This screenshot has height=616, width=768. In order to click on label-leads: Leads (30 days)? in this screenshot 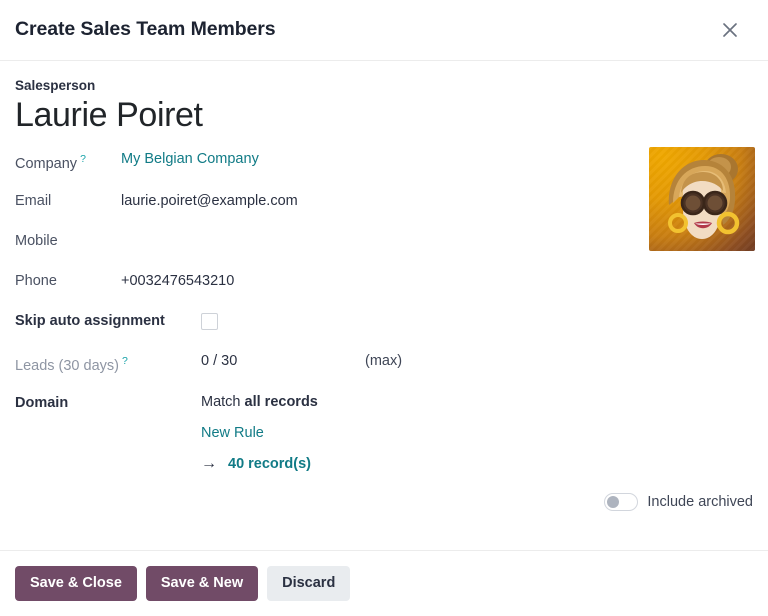, I will do `click(108, 363)`.